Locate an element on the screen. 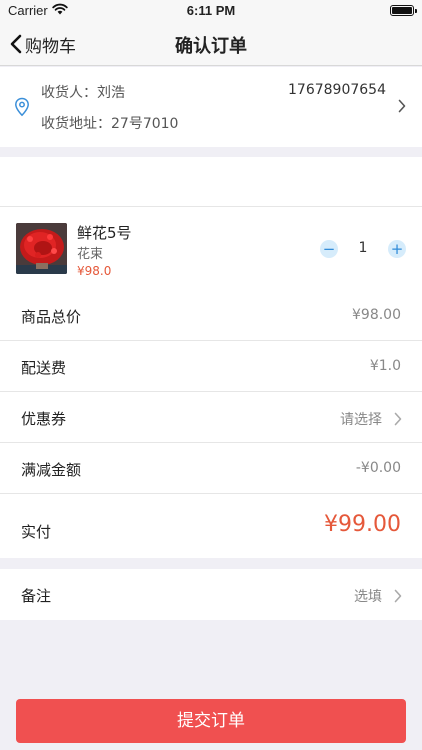  recipient-label: 收货人： is located at coordinates (69, 93).